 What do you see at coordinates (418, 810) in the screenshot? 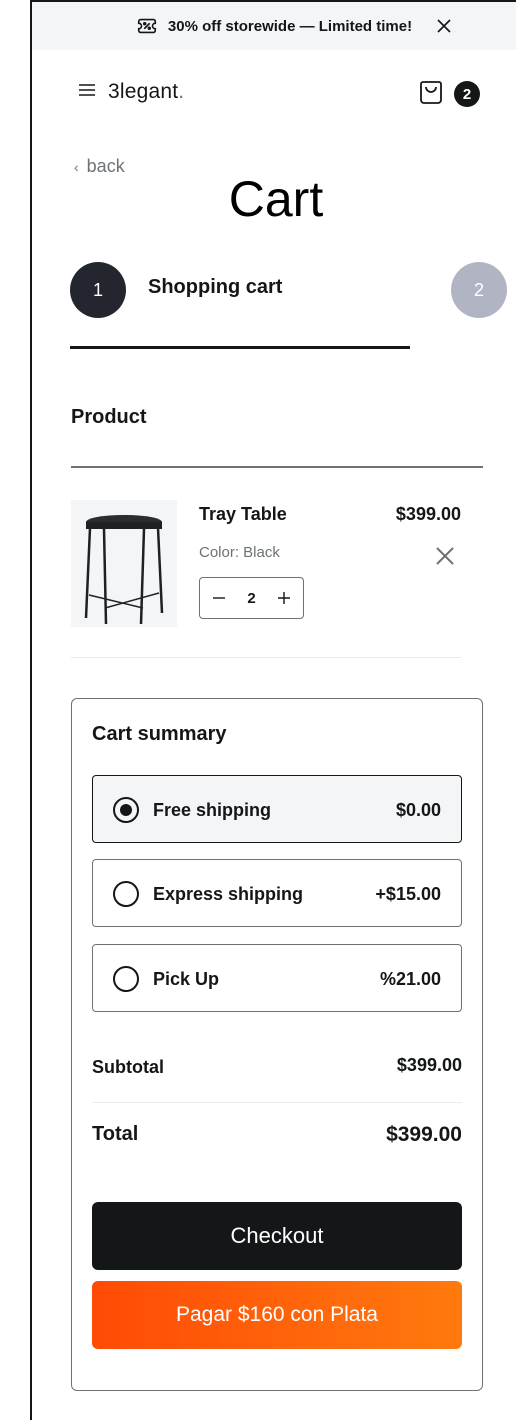
I see `shipping-option-amount: $0.00` at bounding box center [418, 810].